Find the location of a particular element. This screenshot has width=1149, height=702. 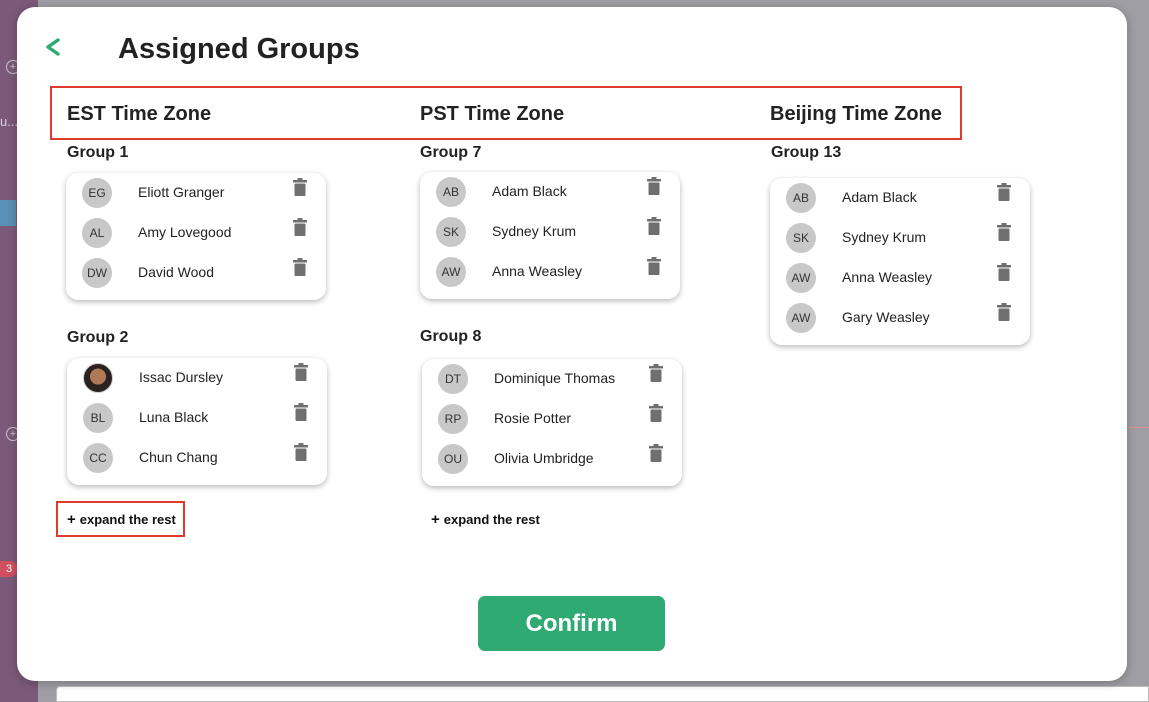

avatar: DT is located at coordinates (453, 379).